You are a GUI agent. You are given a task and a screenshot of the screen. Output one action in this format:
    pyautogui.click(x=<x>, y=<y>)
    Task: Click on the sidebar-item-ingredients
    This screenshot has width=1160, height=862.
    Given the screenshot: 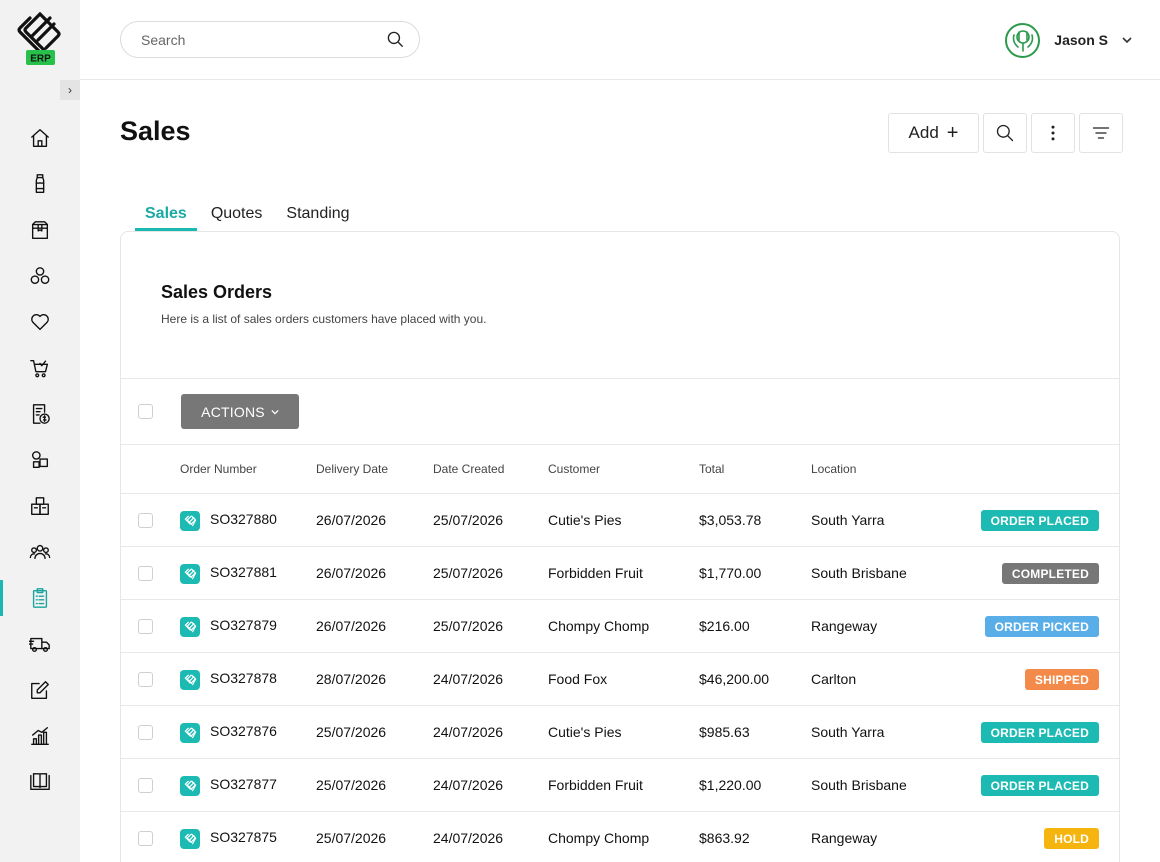 What is the action you would take?
    pyautogui.click(x=40, y=276)
    